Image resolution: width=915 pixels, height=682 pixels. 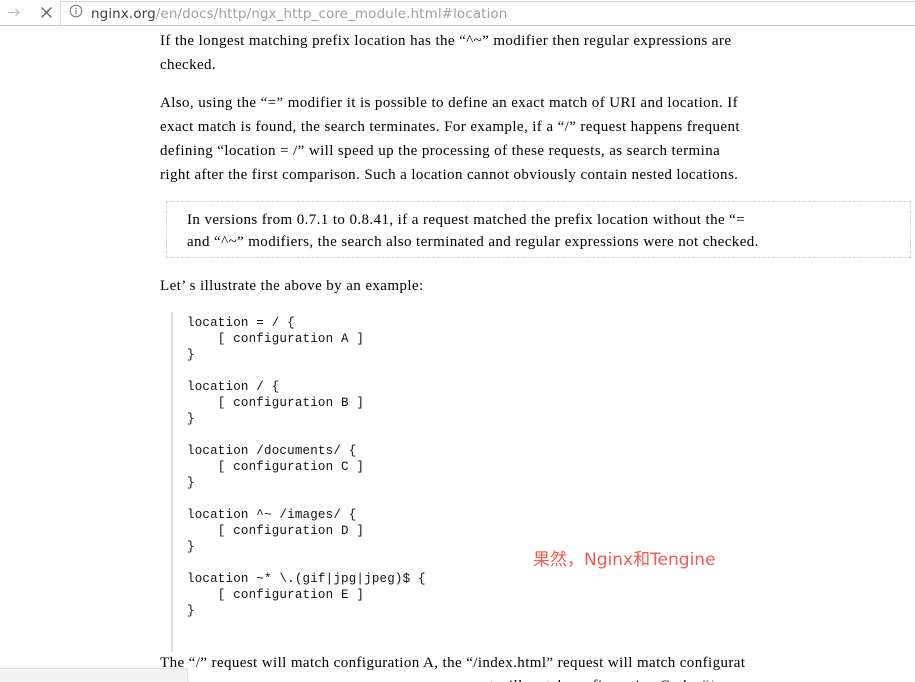 I want to click on code-line-10: [ configuration C ], so click(x=276, y=467).